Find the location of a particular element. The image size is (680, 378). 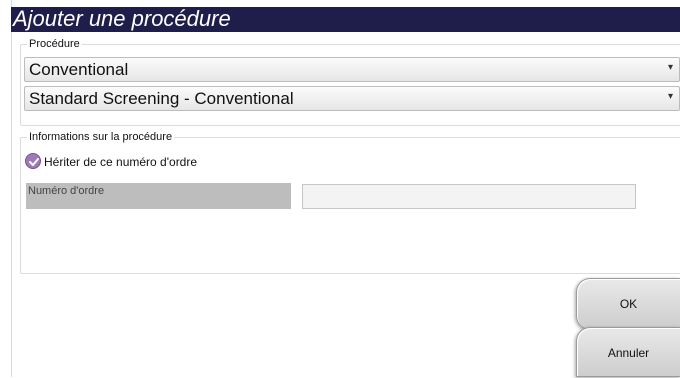

cancel-button-label: Annuler is located at coordinates (628, 353).